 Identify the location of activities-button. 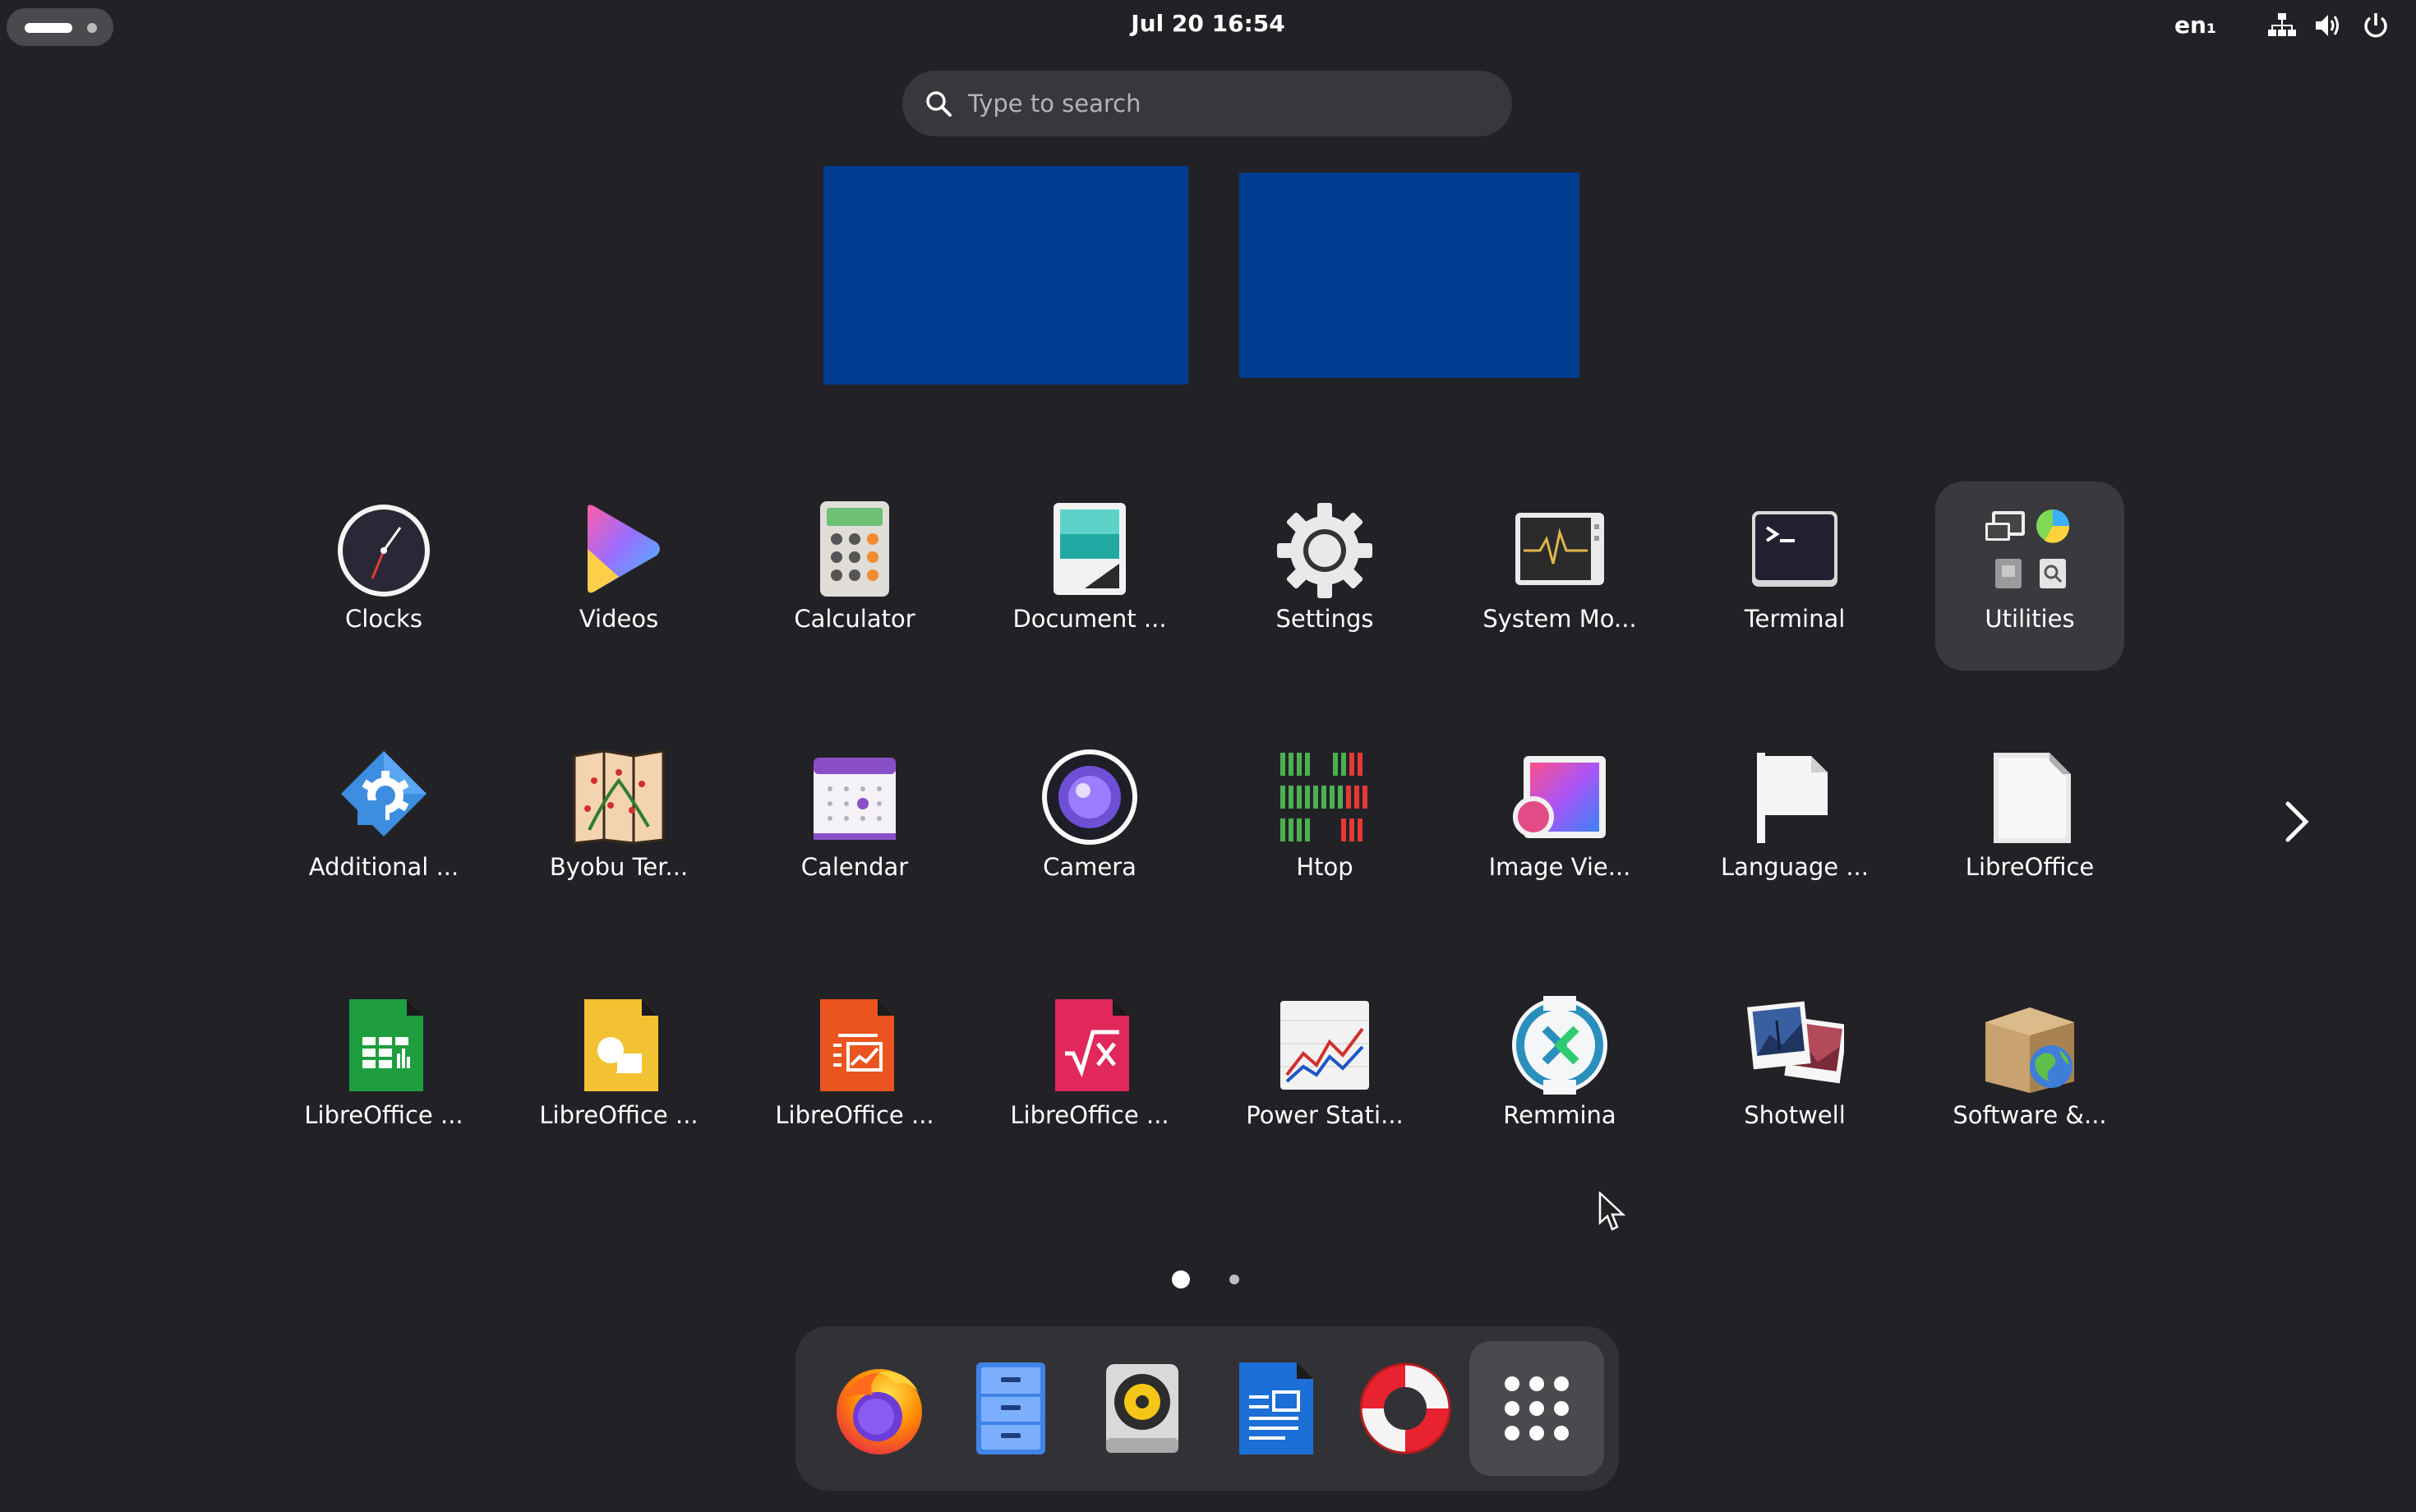
(60, 27).